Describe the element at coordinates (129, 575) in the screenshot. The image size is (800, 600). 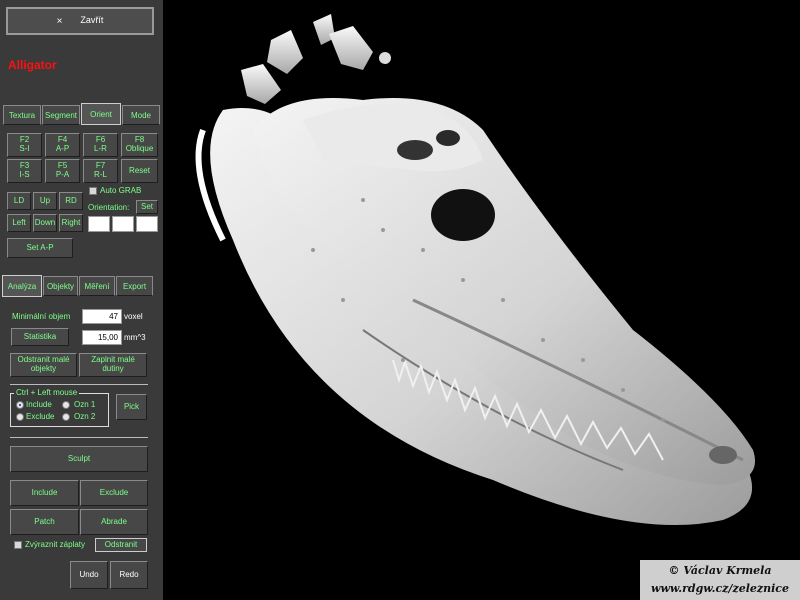
I see `redo-button: Redo` at that location.